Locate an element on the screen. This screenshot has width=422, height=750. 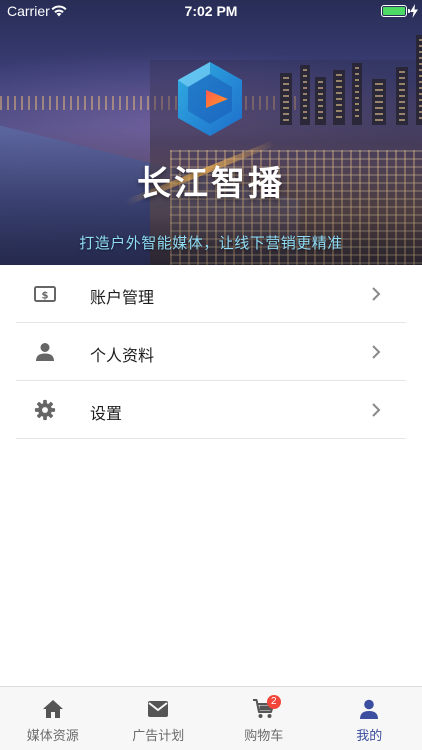
tab-ad-plans: 广告计划 is located at coordinates (159, 718).